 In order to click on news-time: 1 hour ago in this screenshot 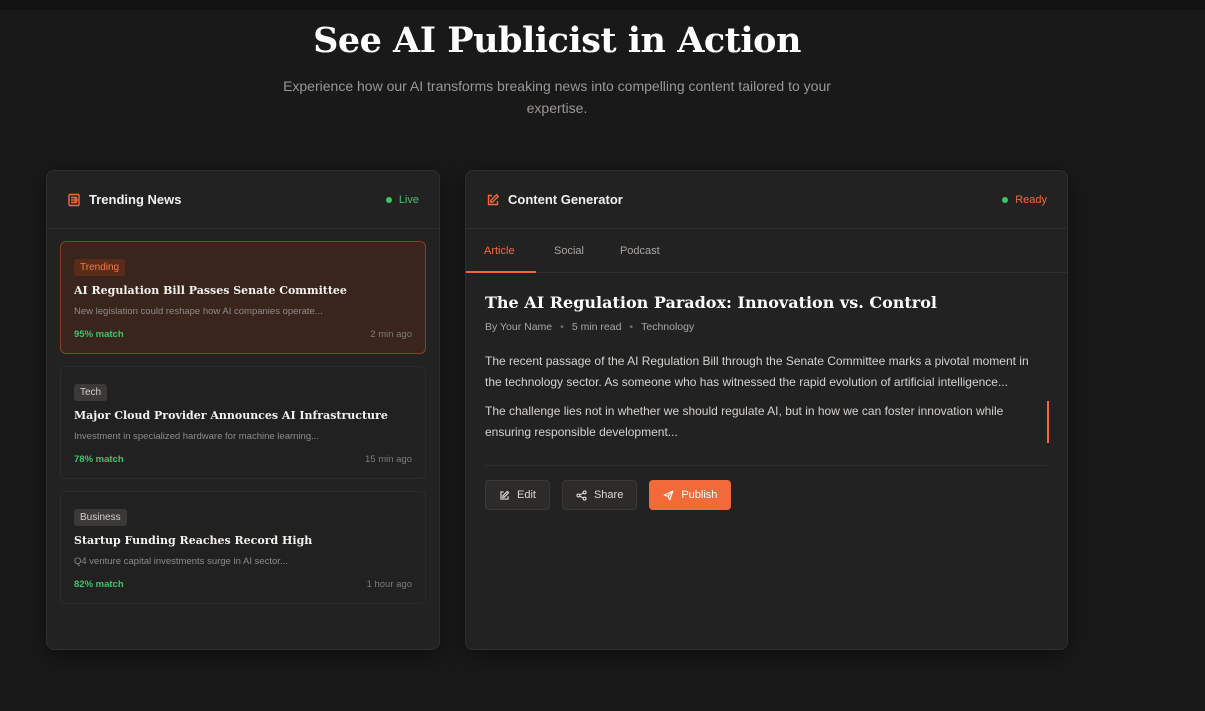, I will do `click(389, 584)`.